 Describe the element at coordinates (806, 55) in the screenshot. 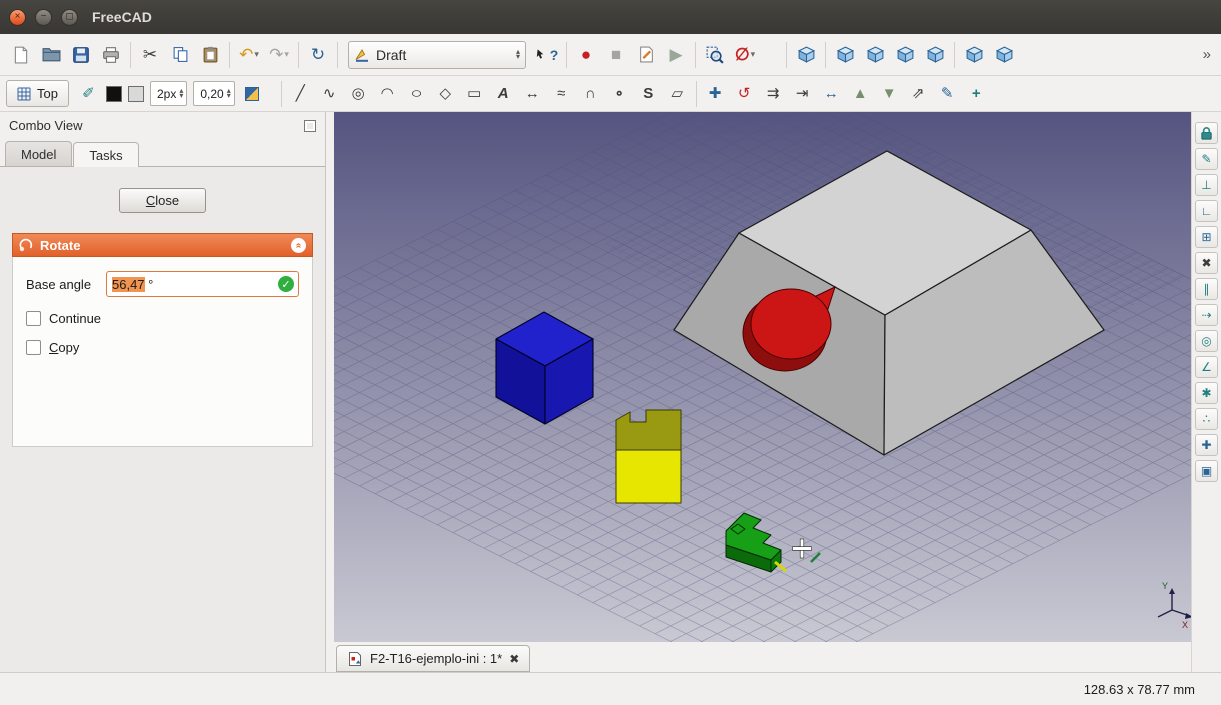

I see `view-isometric-button` at that location.